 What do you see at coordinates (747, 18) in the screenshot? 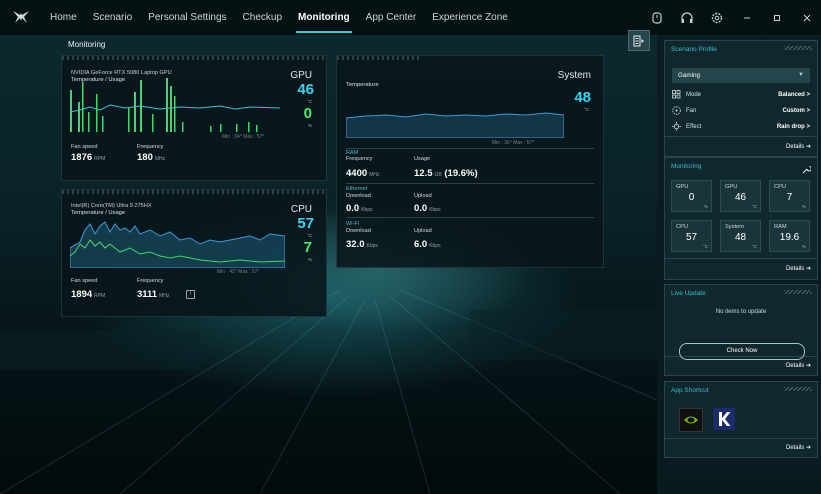
I see `minimize-icon` at bounding box center [747, 18].